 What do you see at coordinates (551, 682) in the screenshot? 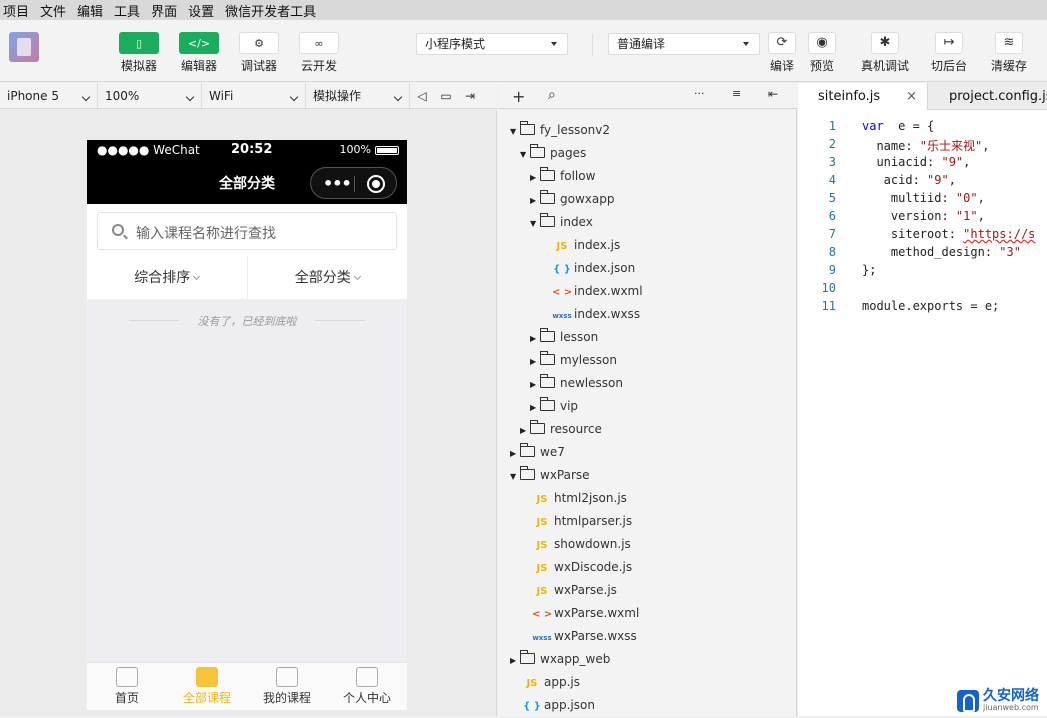
I see `tree-file: JS app.js` at bounding box center [551, 682].